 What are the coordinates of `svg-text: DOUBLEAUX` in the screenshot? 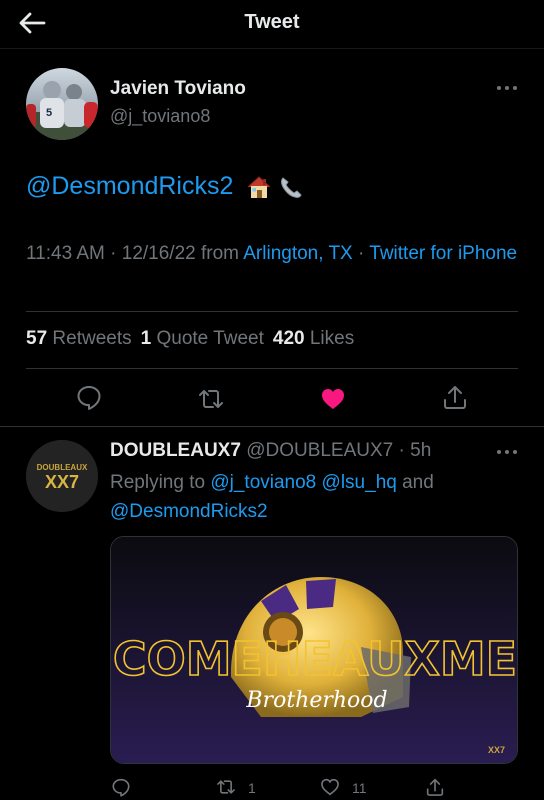 It's located at (62, 467).